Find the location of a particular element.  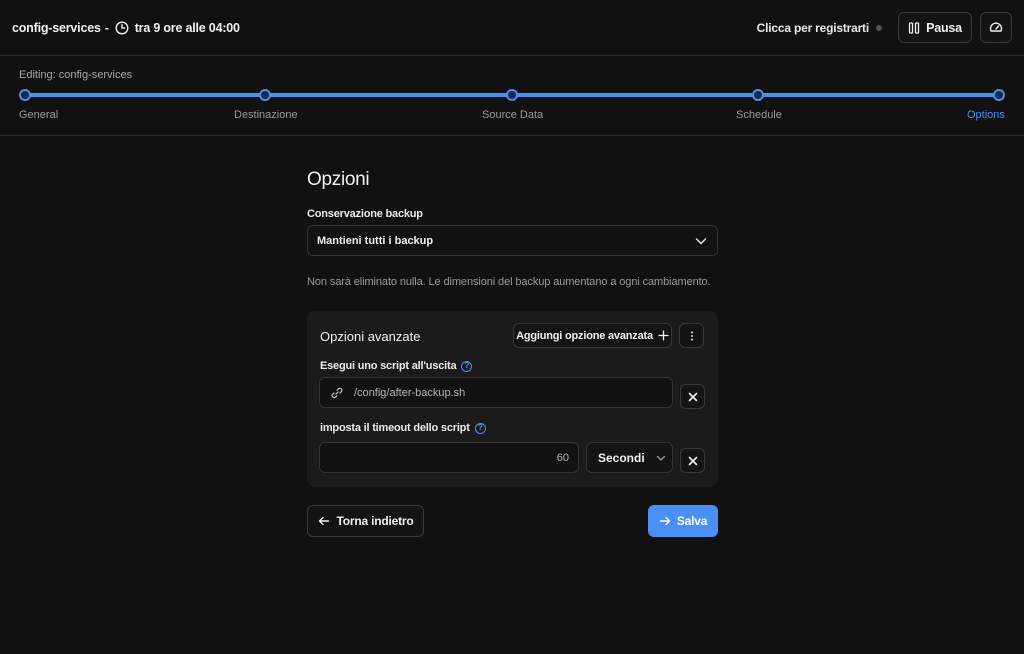

remove-timeout-button is located at coordinates (692, 460).